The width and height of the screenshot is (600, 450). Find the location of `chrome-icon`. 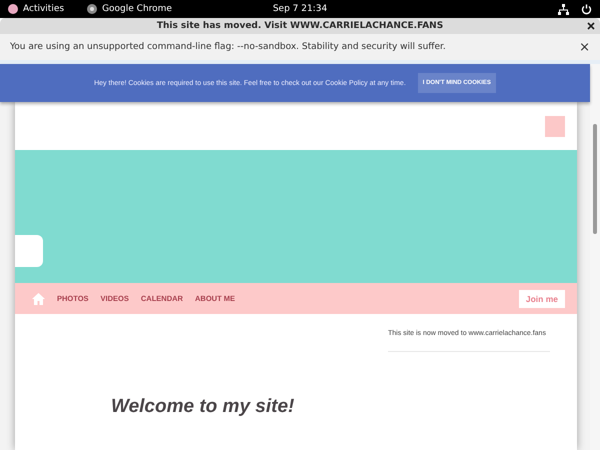

chrome-icon is located at coordinates (92, 9).